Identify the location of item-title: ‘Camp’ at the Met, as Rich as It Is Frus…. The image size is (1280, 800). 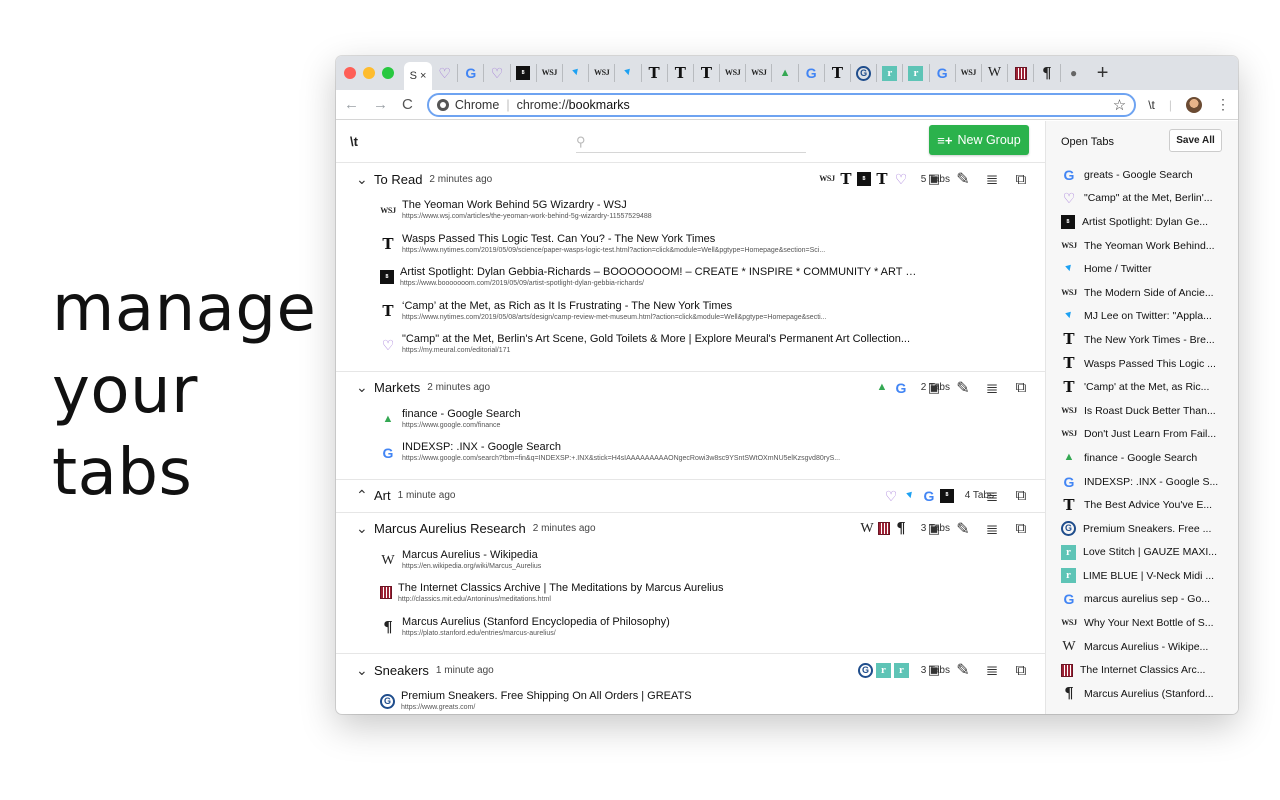
(662, 306).